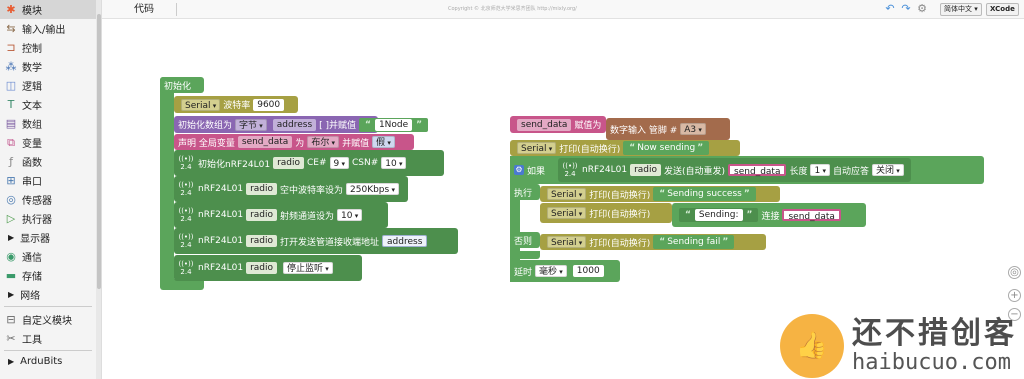  I want to click on declare-variable-block: 声明 全局变量 send_data 为 布尔 并赋值 假, so click(294, 142).